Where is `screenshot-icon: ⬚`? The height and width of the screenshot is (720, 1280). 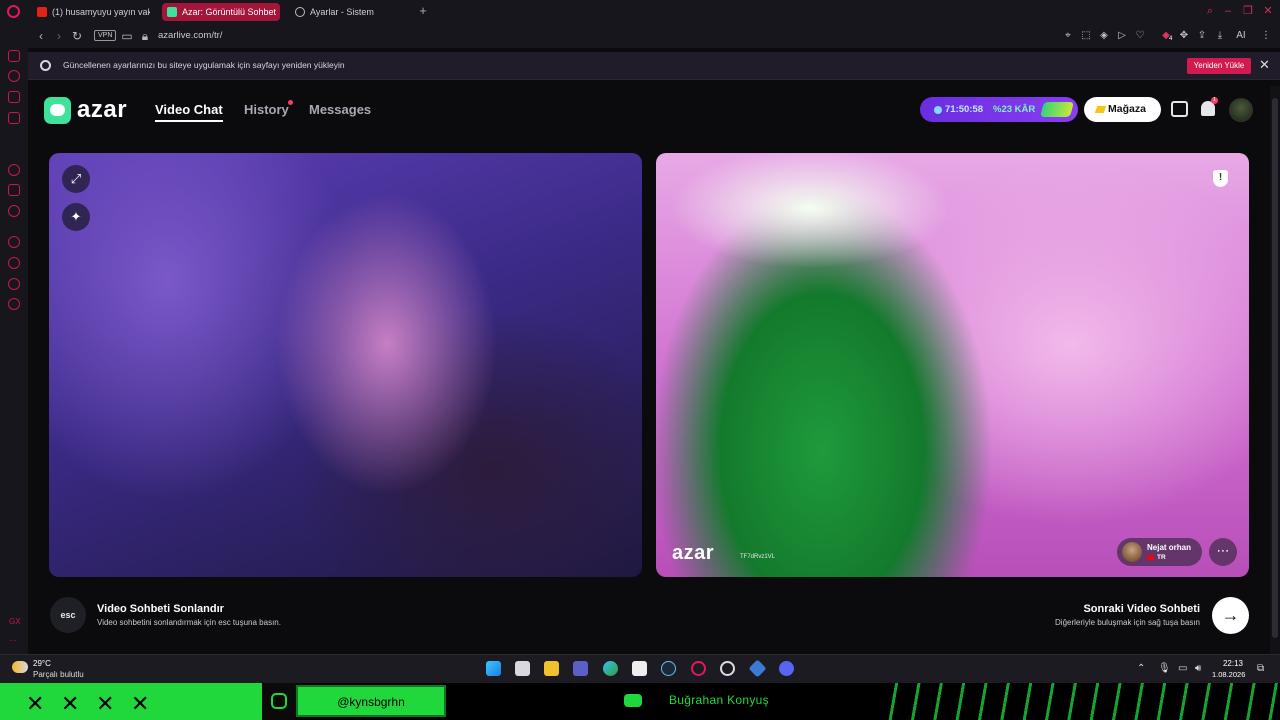 screenshot-icon: ⬚ is located at coordinates (1086, 36).